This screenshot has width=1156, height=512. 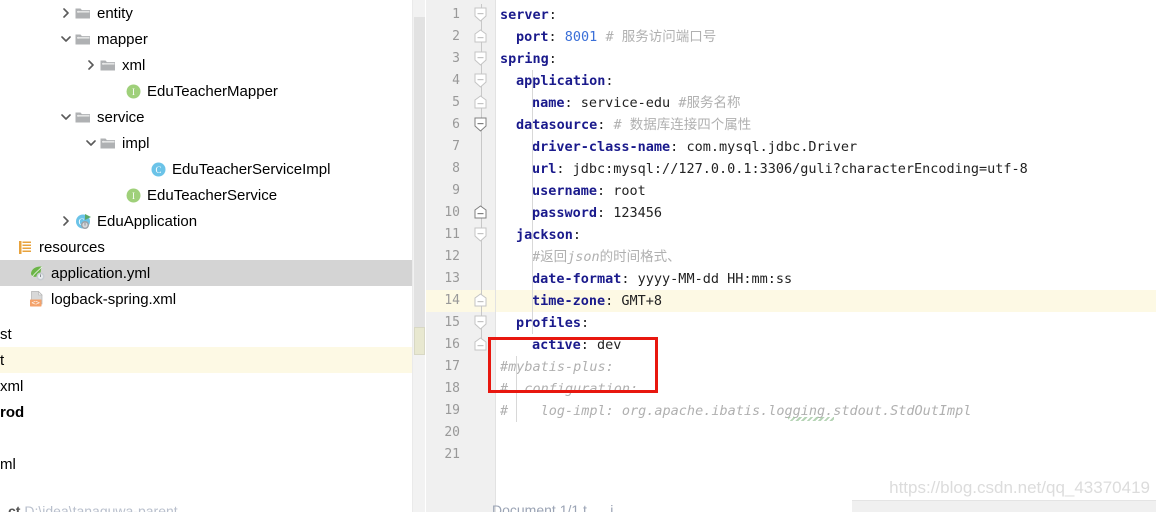 I want to click on code-line: #mybatis-plus:, so click(x=826, y=367).